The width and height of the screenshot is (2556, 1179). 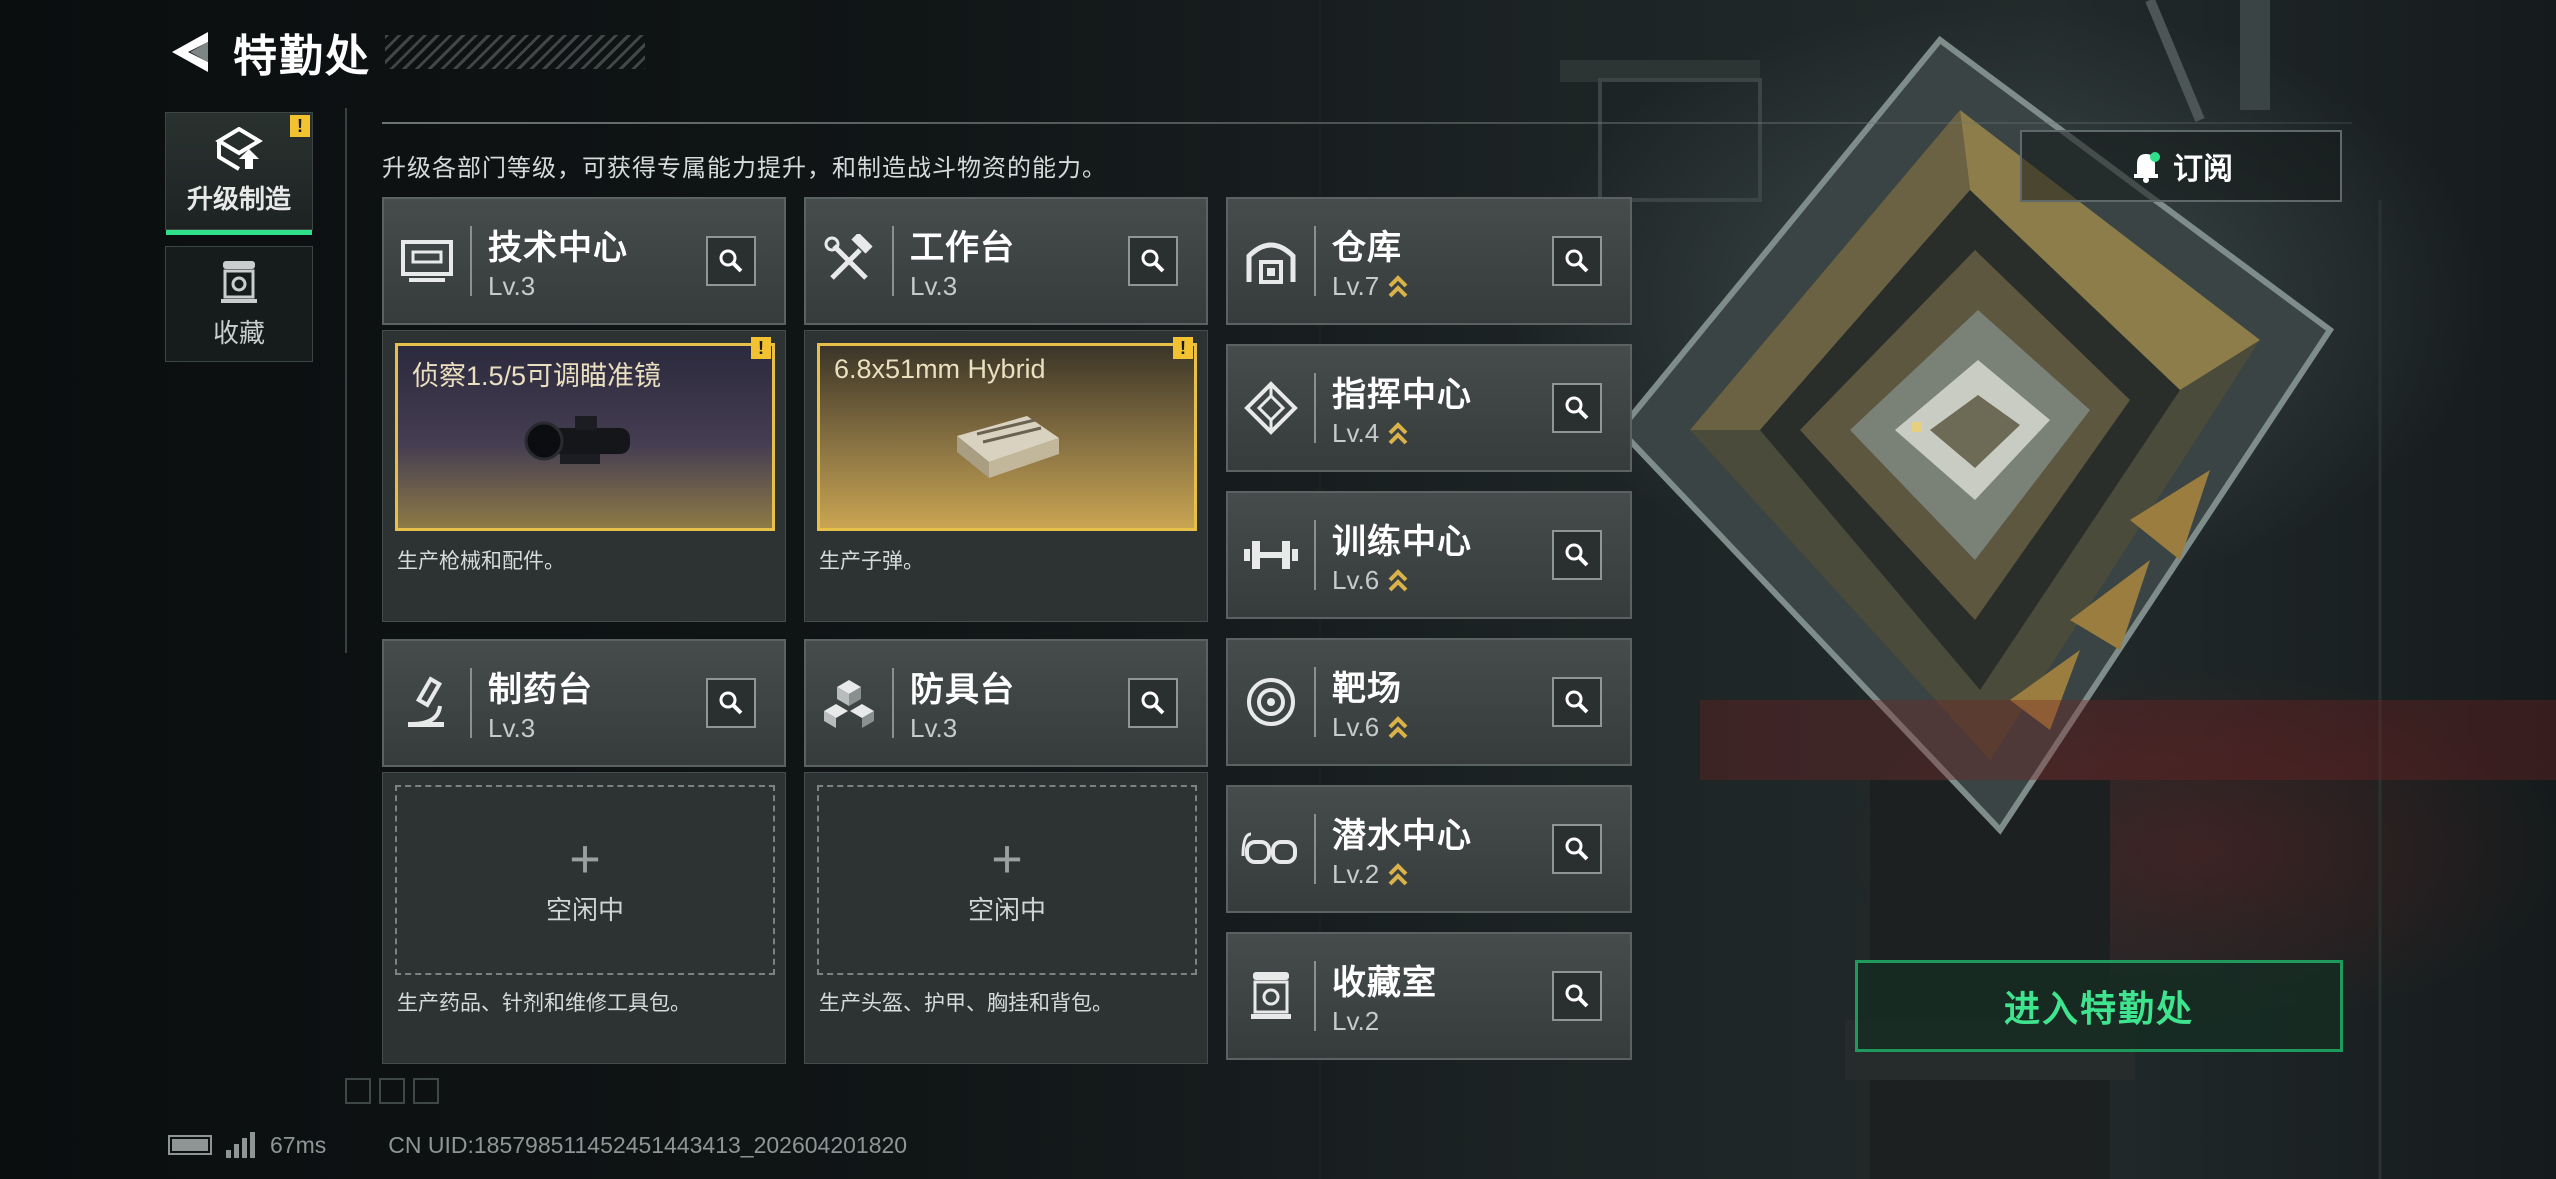 I want to click on dept-name: 防具台, so click(x=962, y=690).